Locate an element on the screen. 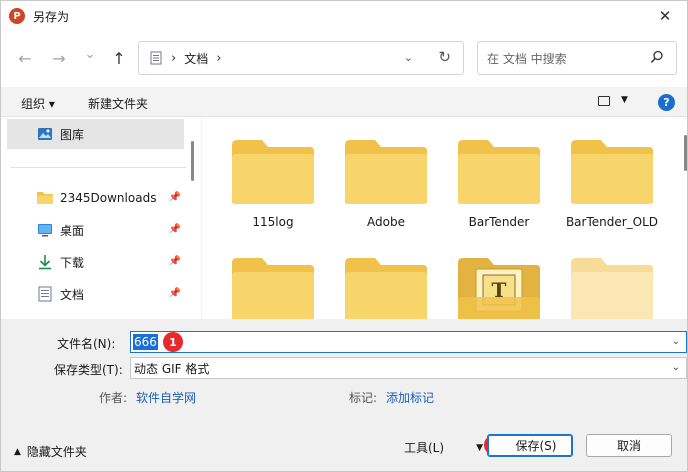  forward-button: → is located at coordinates (59, 58).